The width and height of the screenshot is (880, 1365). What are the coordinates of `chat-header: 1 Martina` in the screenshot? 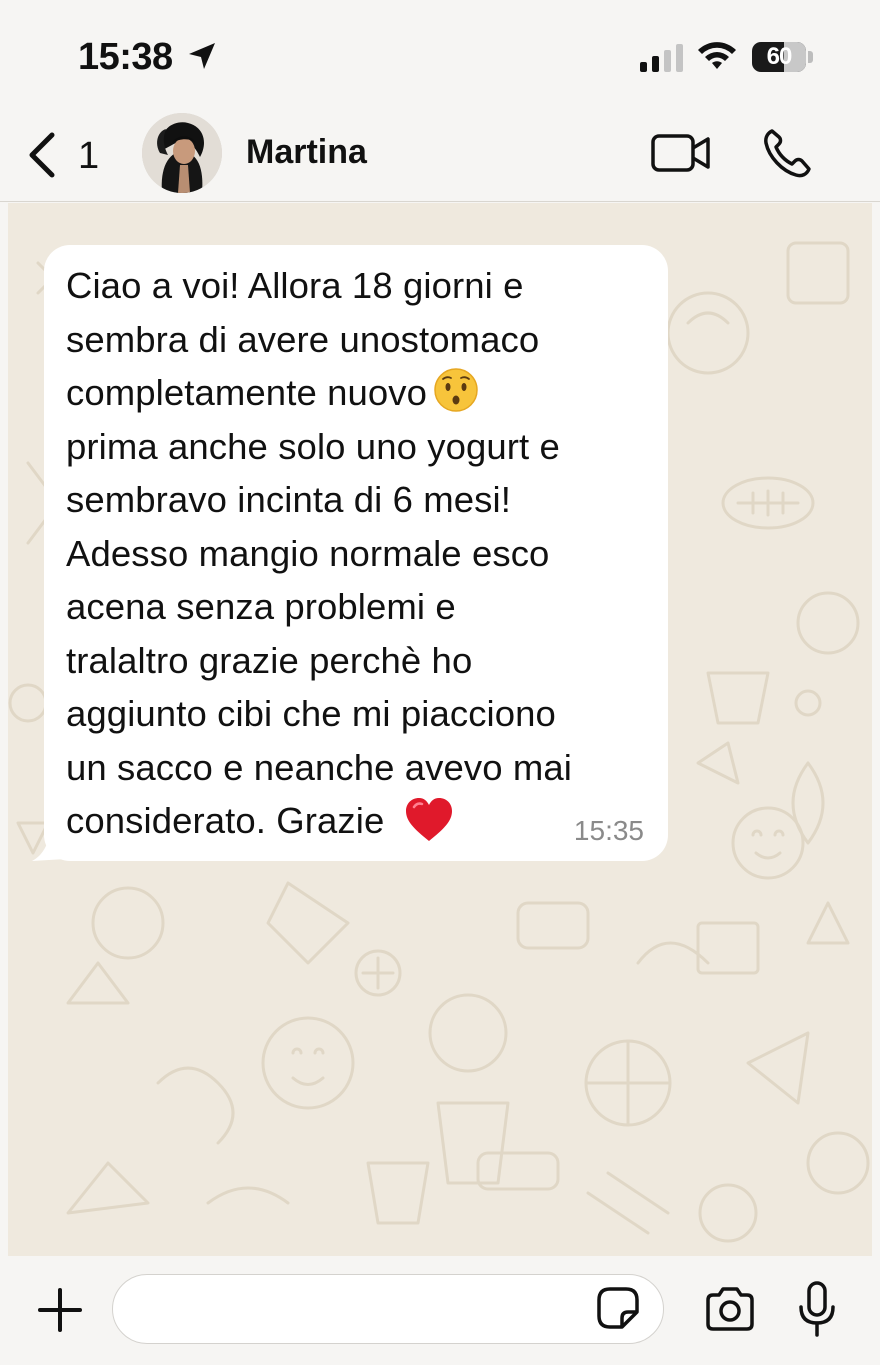 It's located at (440, 153).